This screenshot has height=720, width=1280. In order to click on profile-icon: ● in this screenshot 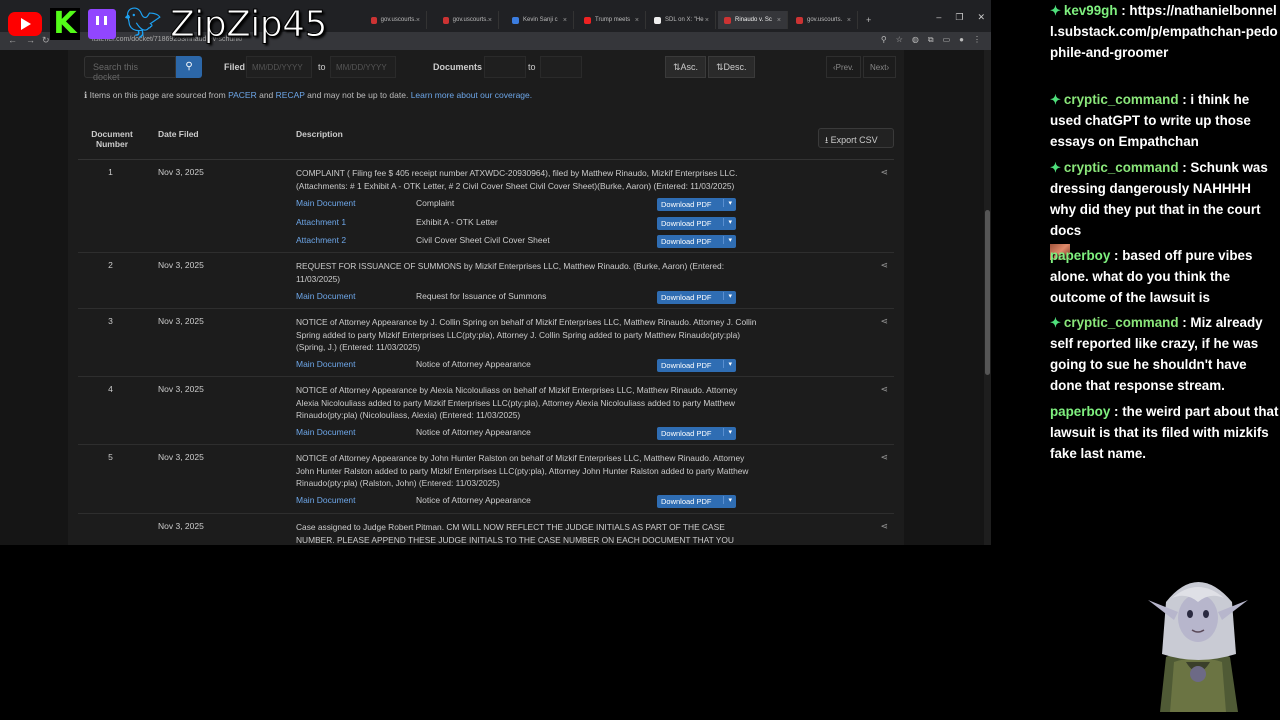, I will do `click(961, 40)`.